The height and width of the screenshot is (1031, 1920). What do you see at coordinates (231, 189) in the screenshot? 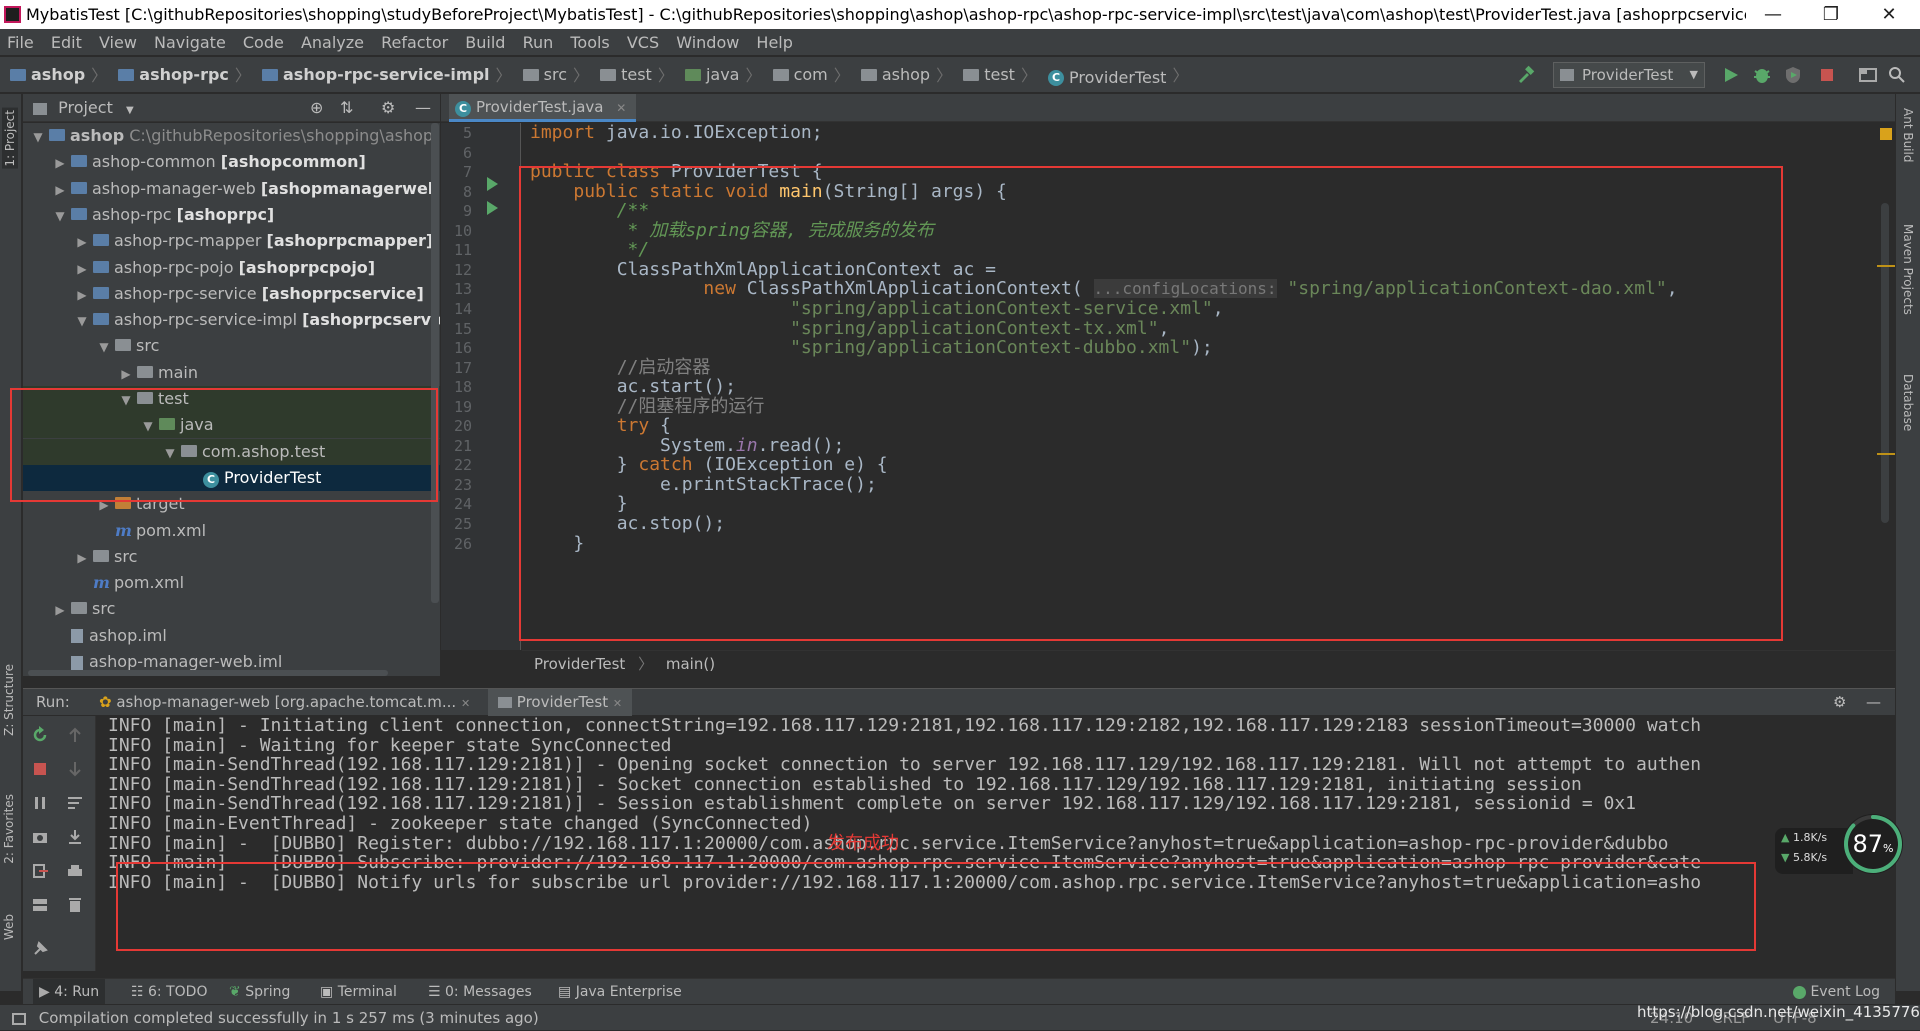
I see `tree-item: ▶ ashop-manager-web [ashopmanagerweb]` at bounding box center [231, 189].